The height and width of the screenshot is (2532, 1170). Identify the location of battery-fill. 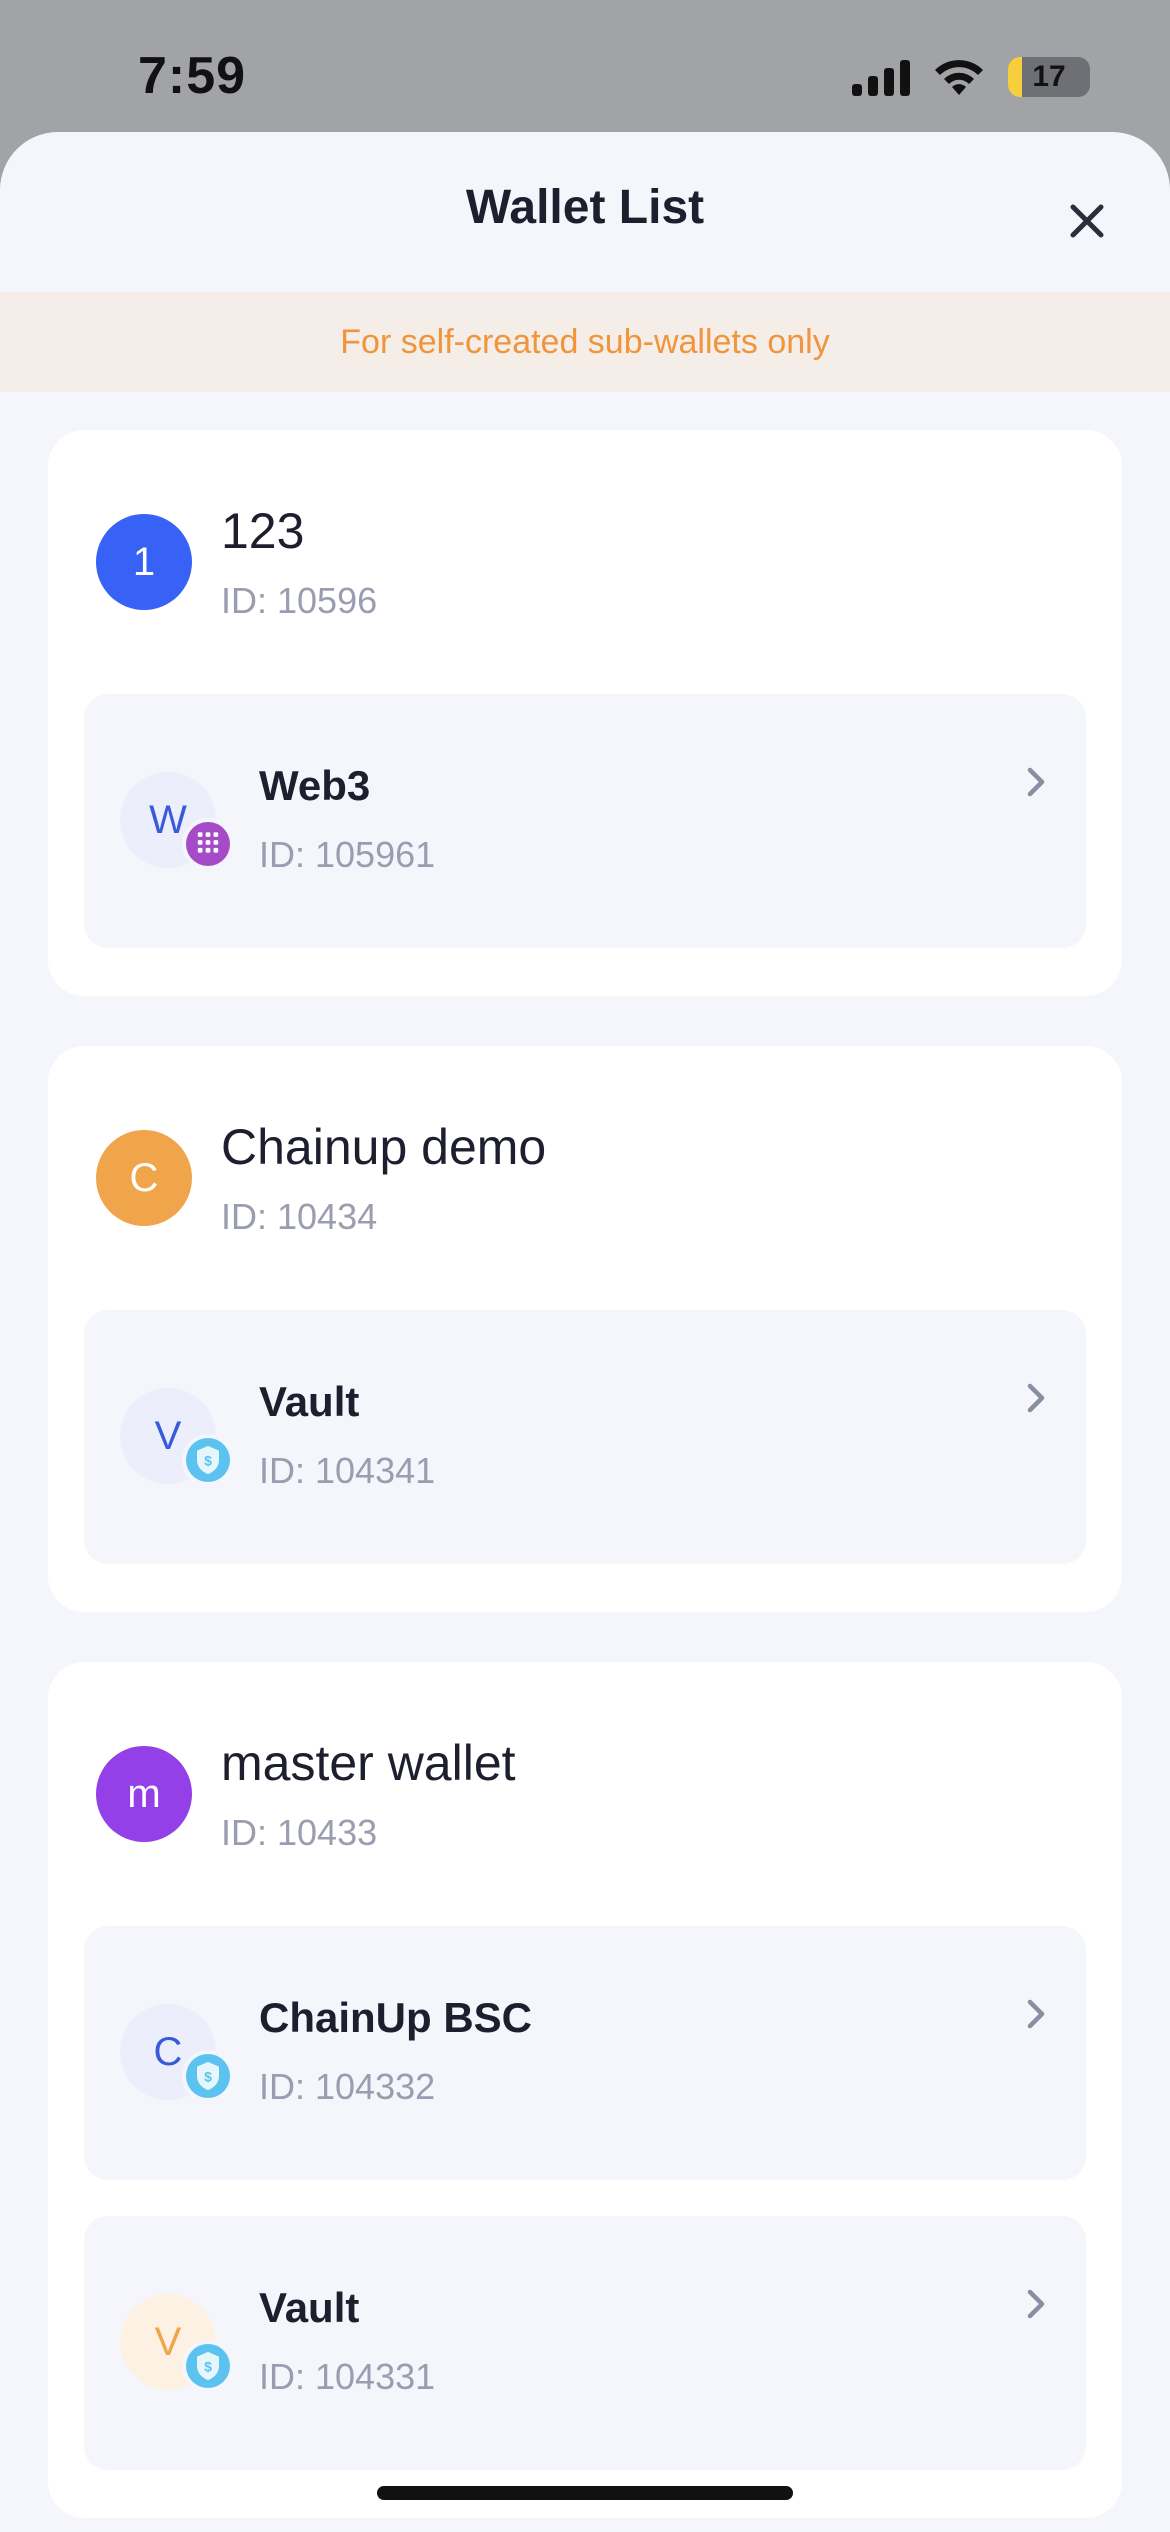
(1015, 77).